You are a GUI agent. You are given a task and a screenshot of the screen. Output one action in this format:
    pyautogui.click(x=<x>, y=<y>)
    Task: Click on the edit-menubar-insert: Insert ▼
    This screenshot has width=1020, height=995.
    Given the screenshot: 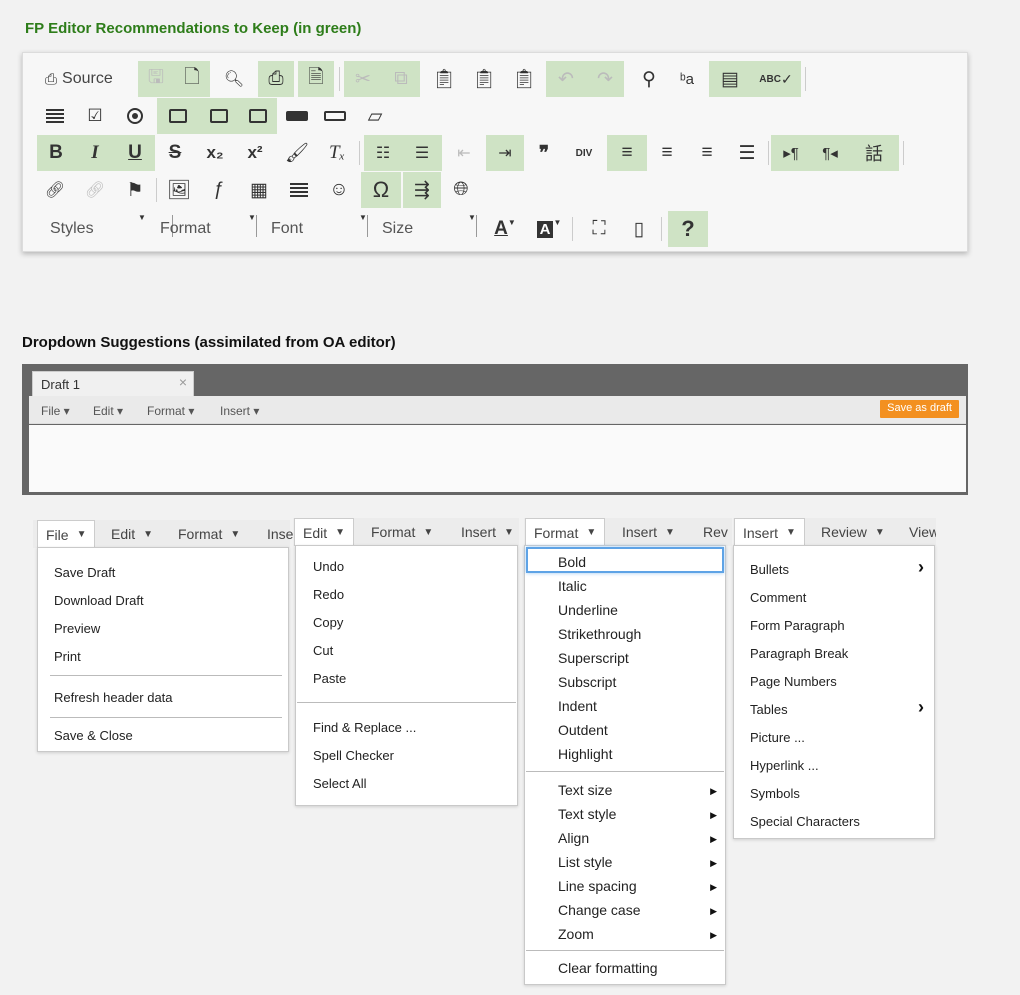 What is the action you would take?
    pyautogui.click(x=487, y=532)
    